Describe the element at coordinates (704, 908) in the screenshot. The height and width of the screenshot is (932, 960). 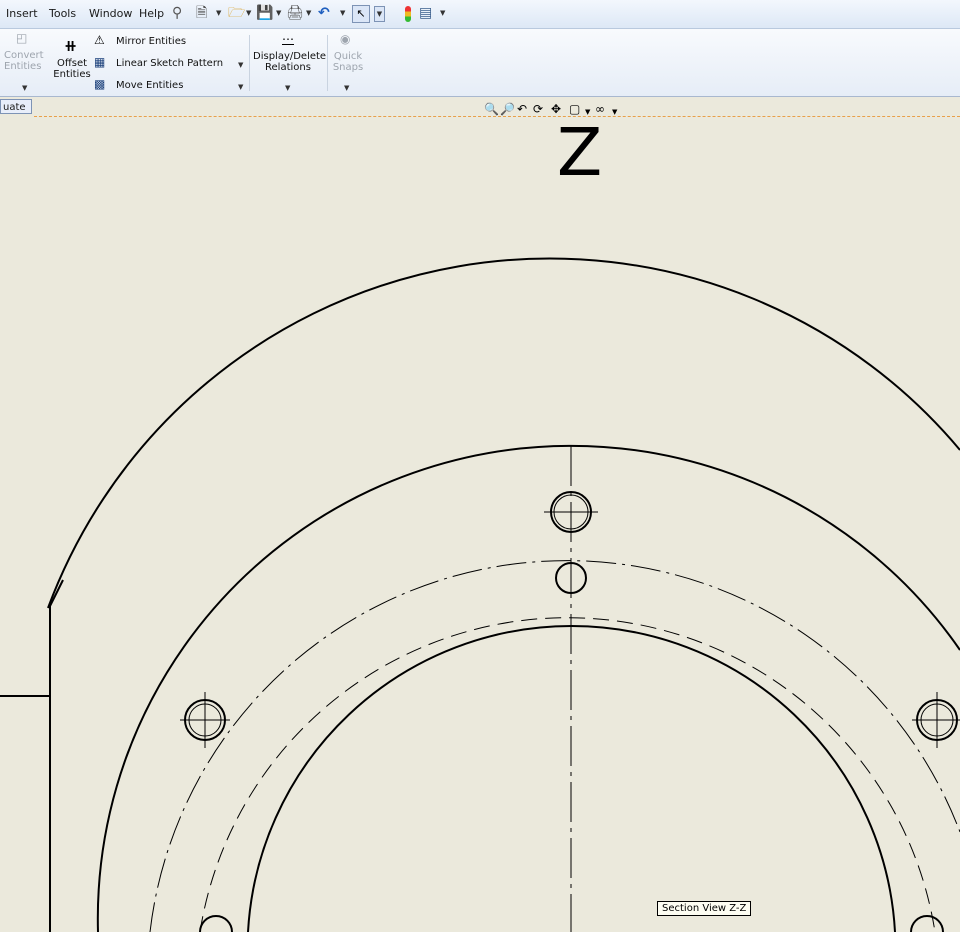
I see `section-view-tooltip: Section View Z-Z` at that location.